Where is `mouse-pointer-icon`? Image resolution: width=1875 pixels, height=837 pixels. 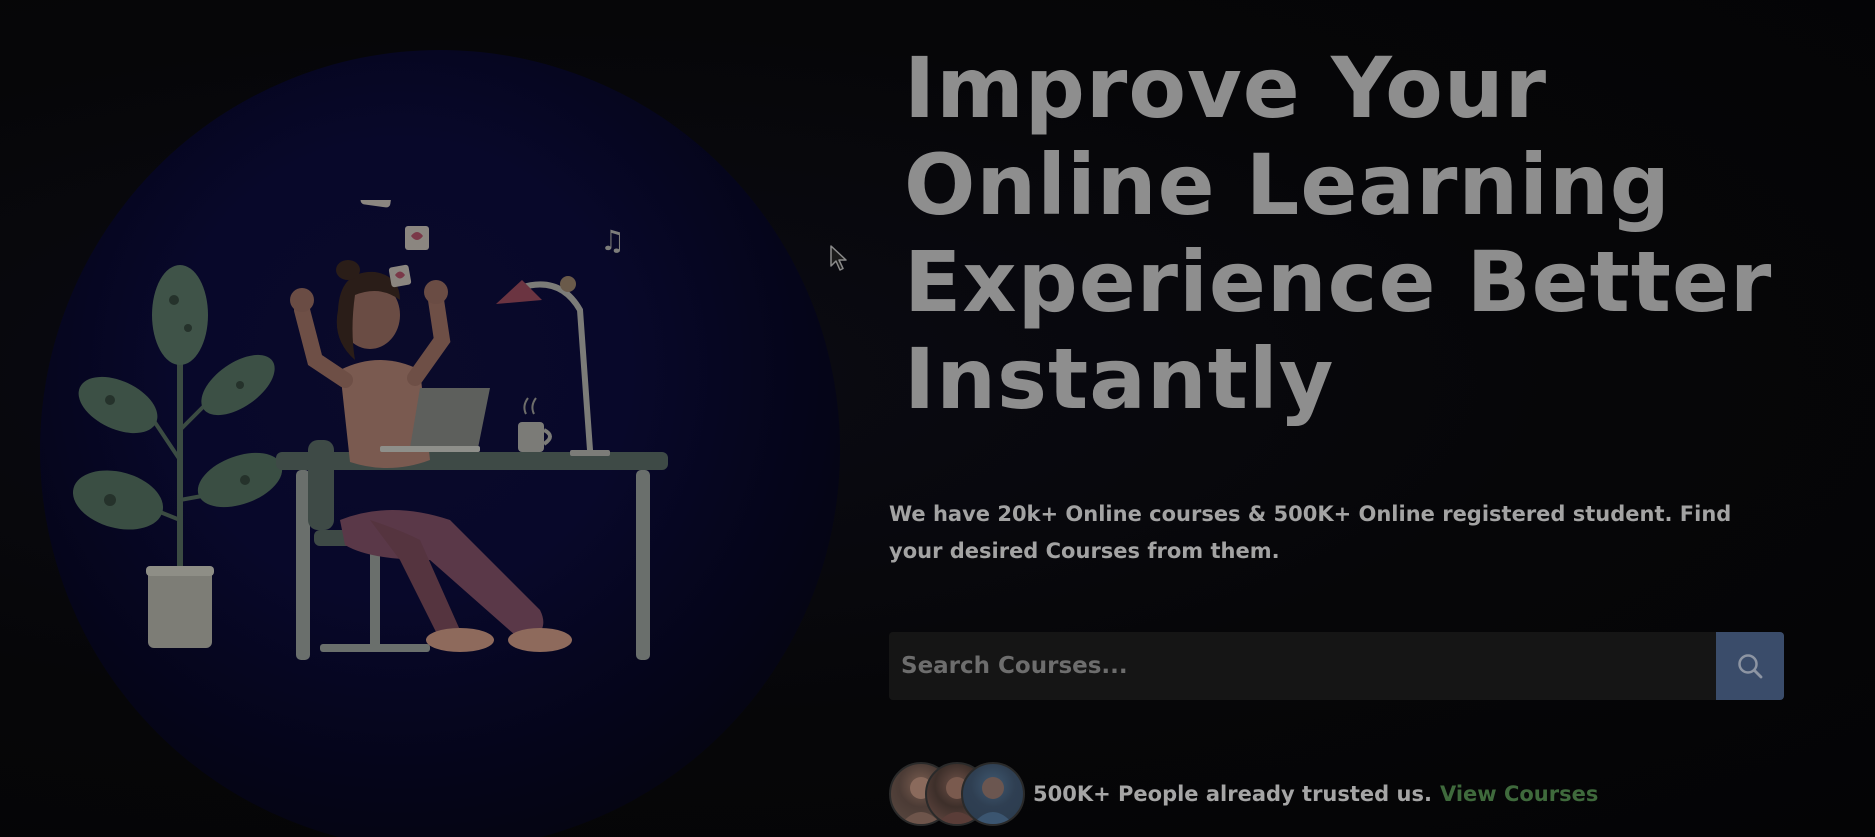 mouse-pointer-icon is located at coordinates (838, 258).